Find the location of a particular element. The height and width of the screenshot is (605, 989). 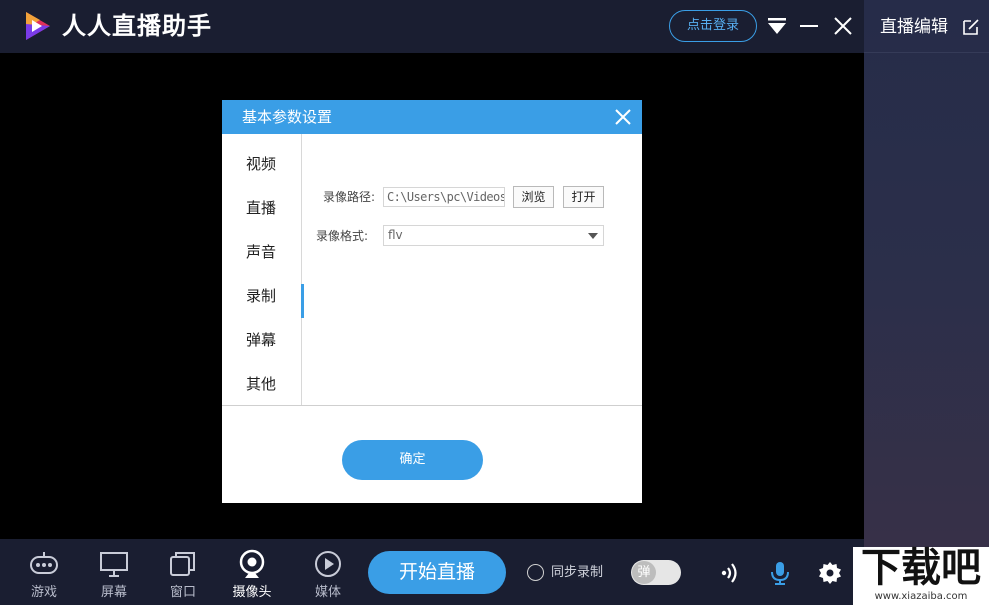

settings-tab-danmaku: 弹幕 is located at coordinates (262, 340).